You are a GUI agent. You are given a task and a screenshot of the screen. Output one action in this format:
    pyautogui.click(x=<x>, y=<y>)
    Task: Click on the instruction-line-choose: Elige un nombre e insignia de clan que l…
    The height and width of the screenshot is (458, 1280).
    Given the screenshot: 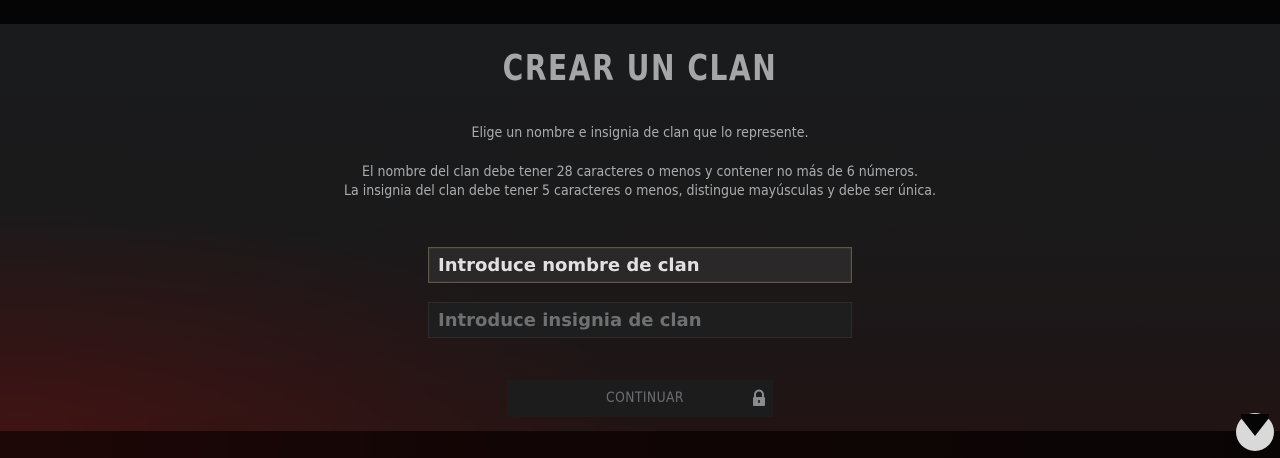 What is the action you would take?
    pyautogui.click(x=640, y=133)
    